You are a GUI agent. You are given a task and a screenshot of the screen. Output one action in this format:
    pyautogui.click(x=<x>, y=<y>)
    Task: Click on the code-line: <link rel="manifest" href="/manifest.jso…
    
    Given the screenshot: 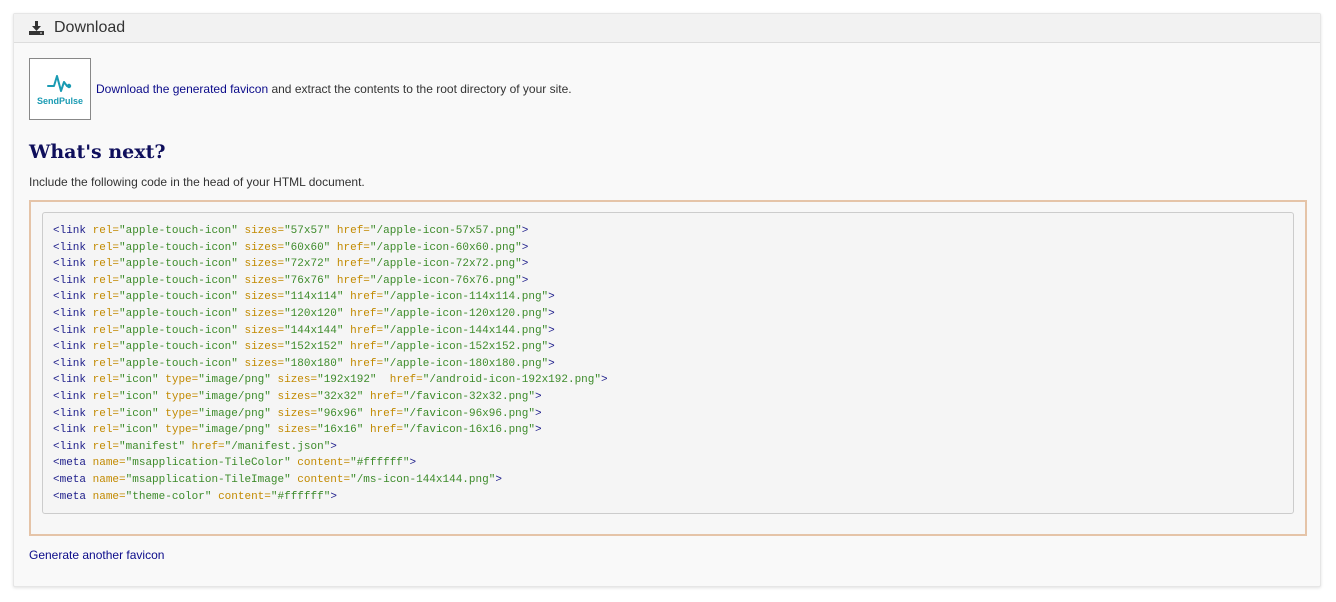 What is the action you would take?
    pyautogui.click(x=195, y=446)
    